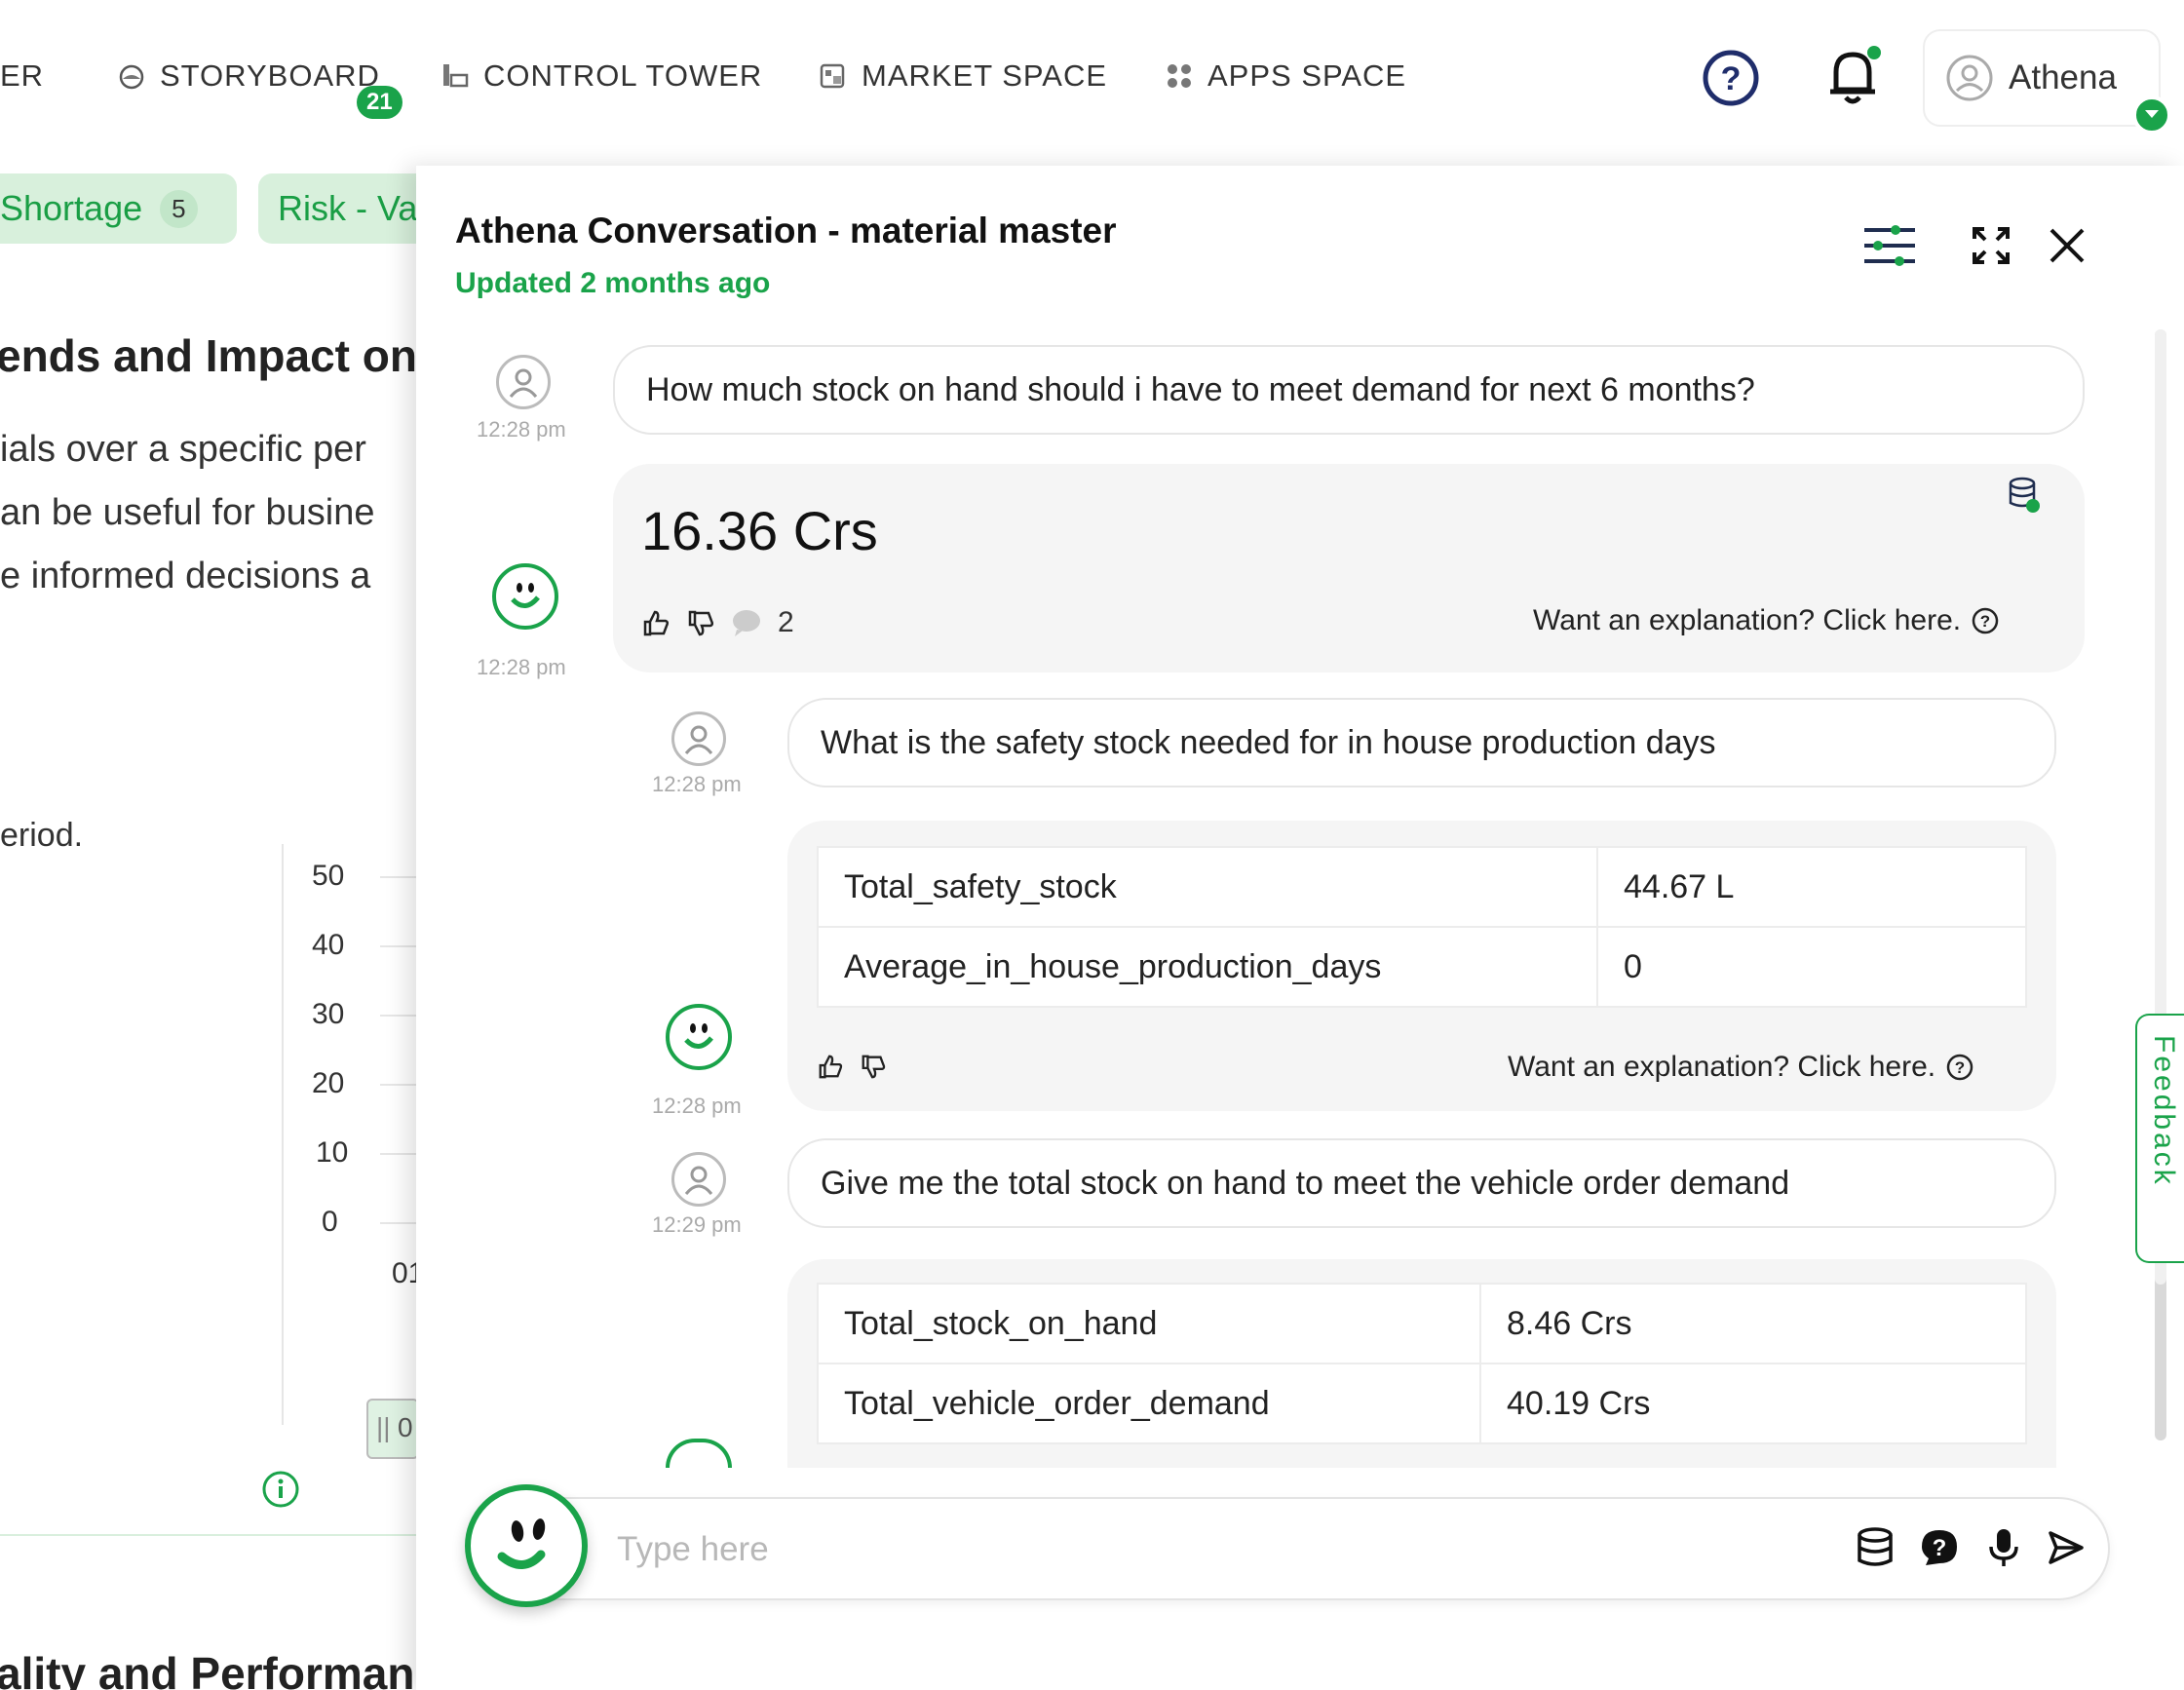 This screenshot has width=2184, height=1690. I want to click on send-button, so click(2066, 1547).